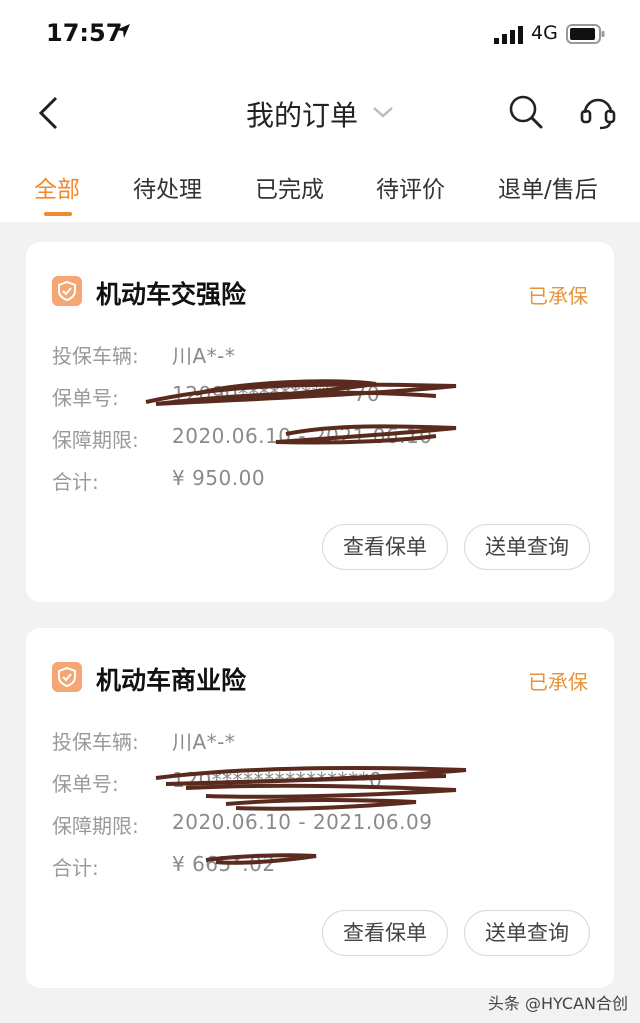 This screenshot has width=640, height=1023. What do you see at coordinates (526, 114) in the screenshot?
I see `search-icon` at bounding box center [526, 114].